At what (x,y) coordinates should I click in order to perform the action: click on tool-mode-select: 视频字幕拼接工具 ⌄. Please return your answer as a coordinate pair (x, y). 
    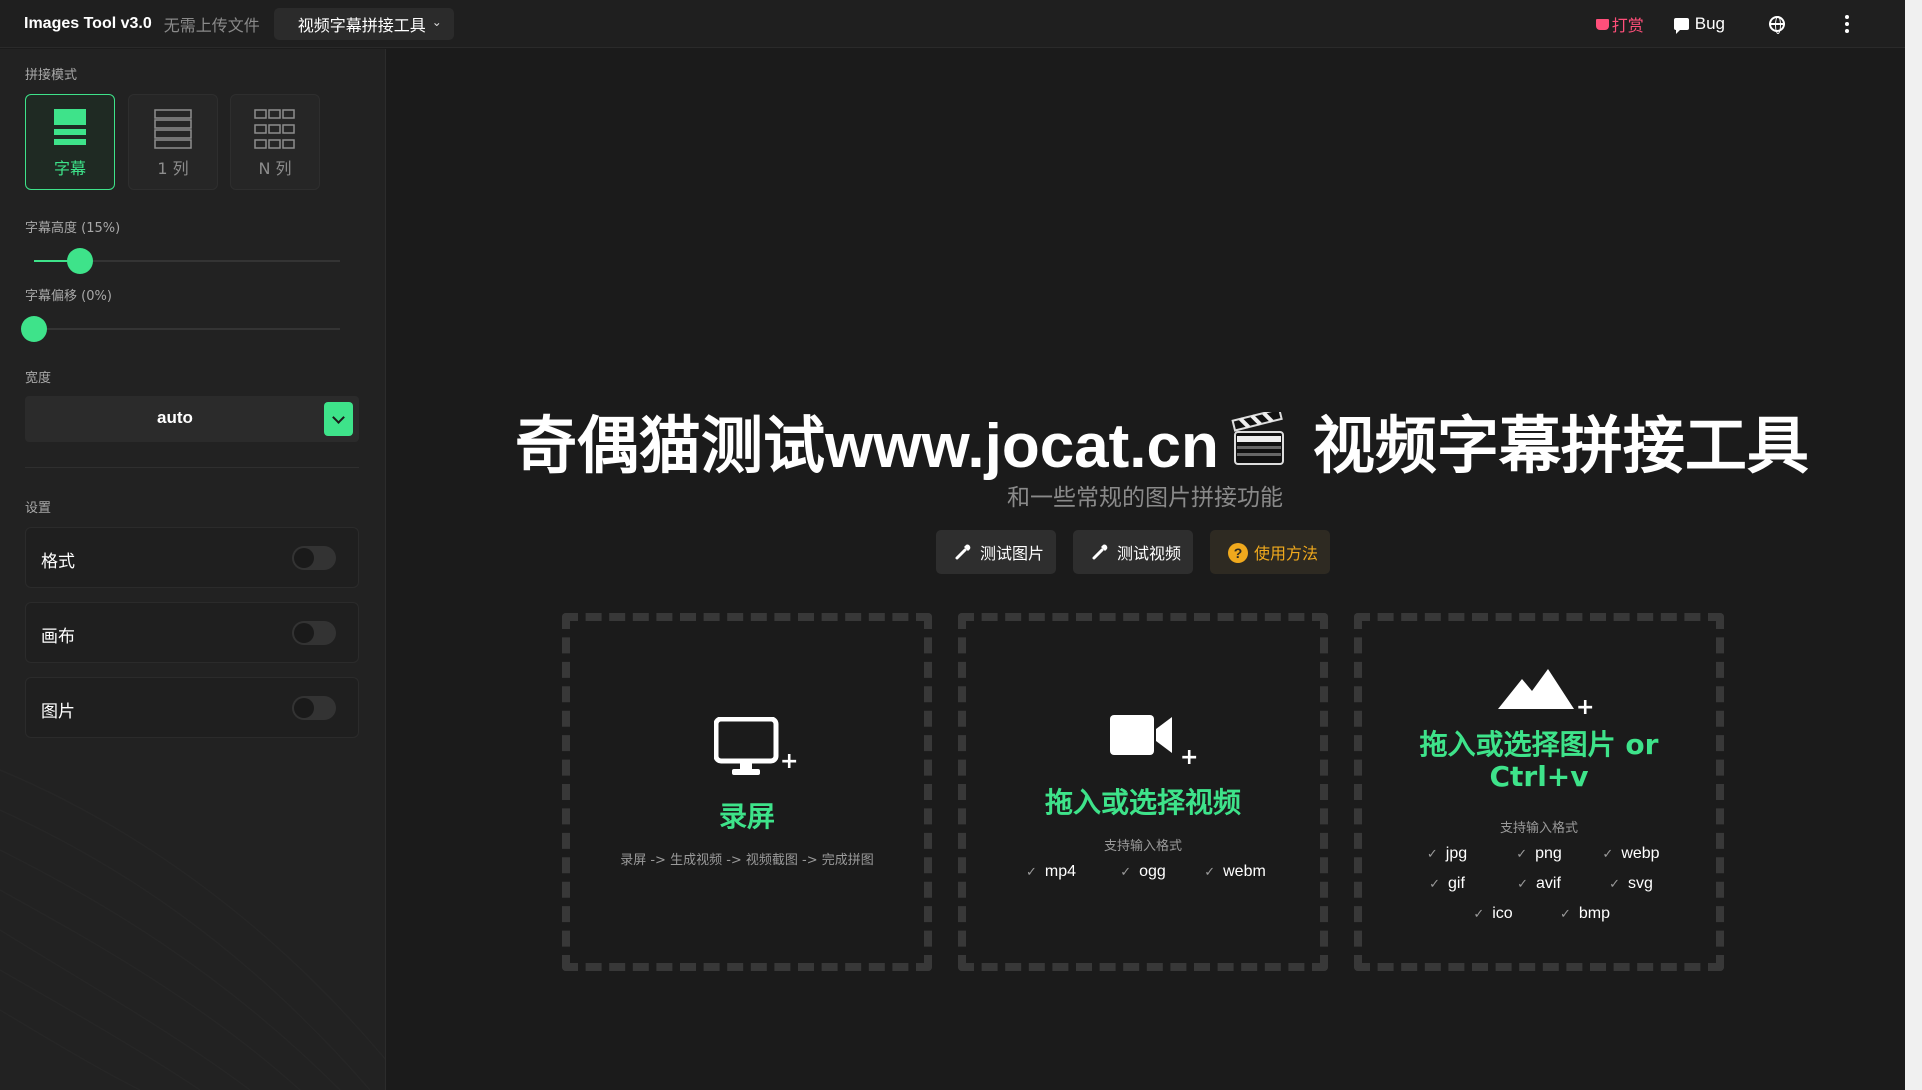
    Looking at the image, I should click on (363, 23).